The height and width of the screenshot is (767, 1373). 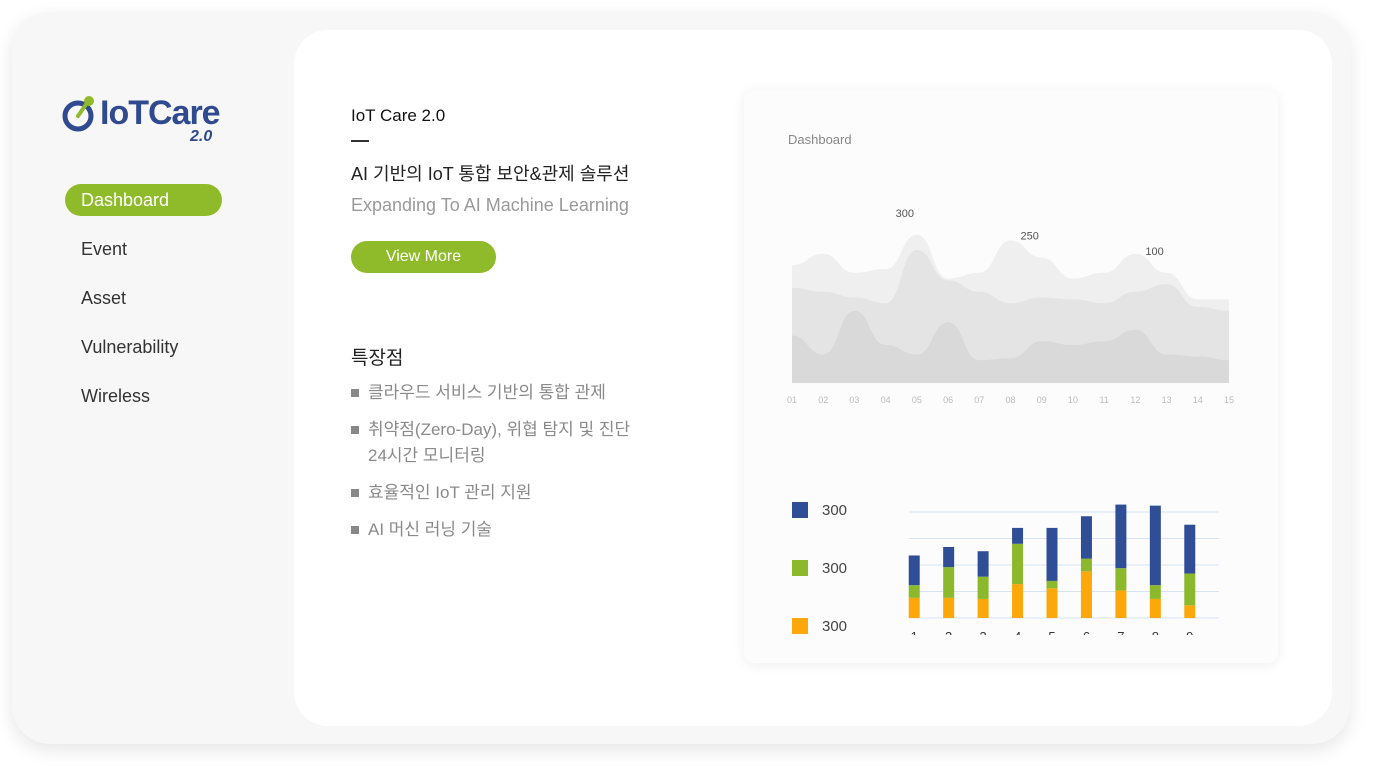 What do you see at coordinates (501, 393) in the screenshot?
I see `feature-item: 클라우드 서비스 기반의 통합 관제` at bounding box center [501, 393].